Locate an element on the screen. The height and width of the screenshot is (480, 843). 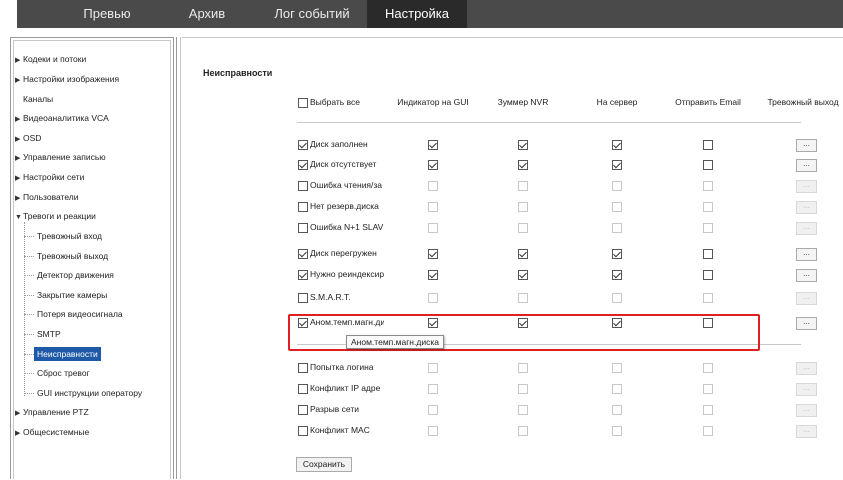
tooltip: Аном.темп.магн.диска is located at coordinates (395, 342).